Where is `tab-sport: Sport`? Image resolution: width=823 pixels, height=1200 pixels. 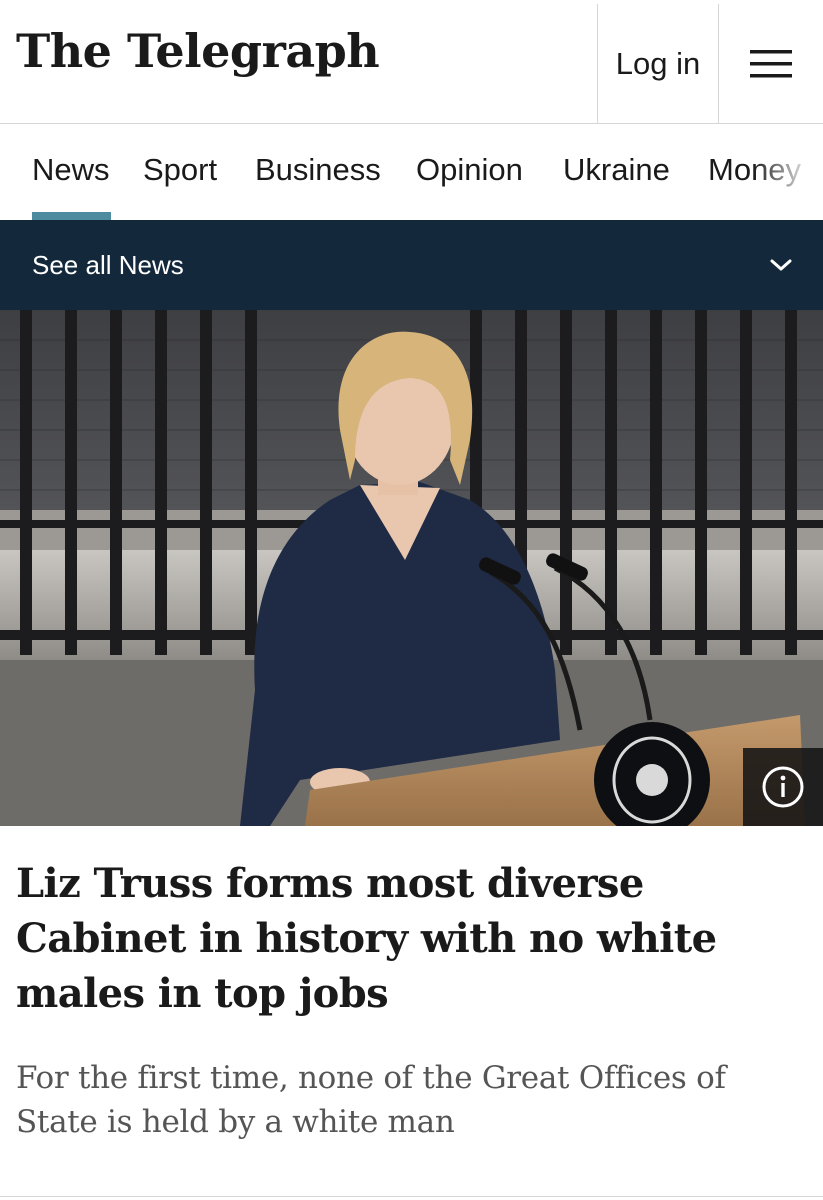
tab-sport: Sport is located at coordinates (180, 170).